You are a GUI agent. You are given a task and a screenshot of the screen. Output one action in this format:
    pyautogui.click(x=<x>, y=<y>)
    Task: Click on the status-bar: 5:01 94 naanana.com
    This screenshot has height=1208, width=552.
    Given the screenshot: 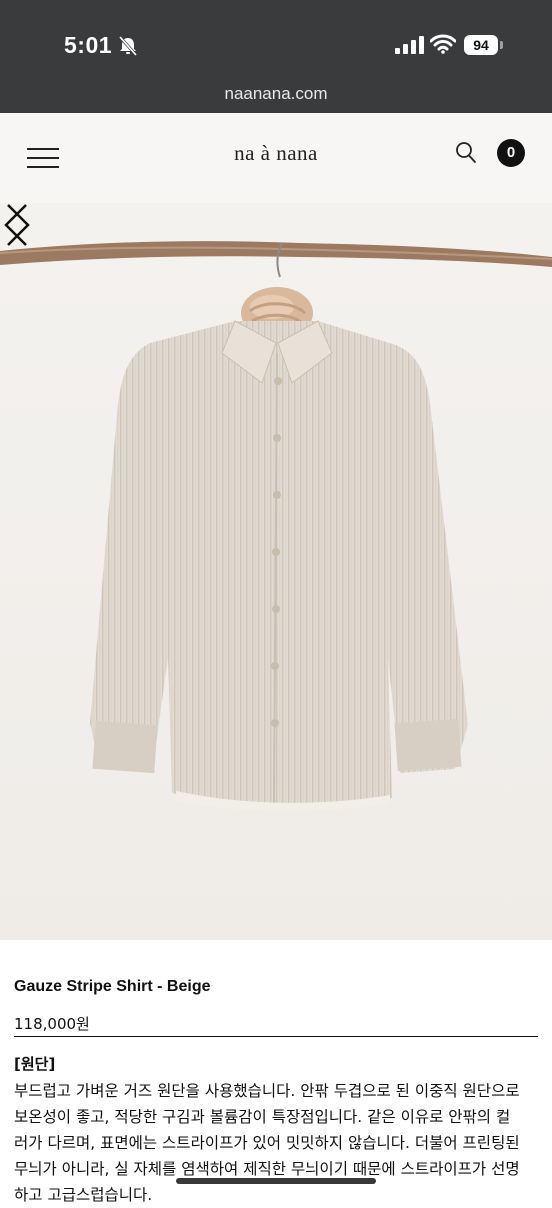 What is the action you would take?
    pyautogui.click(x=276, y=56)
    